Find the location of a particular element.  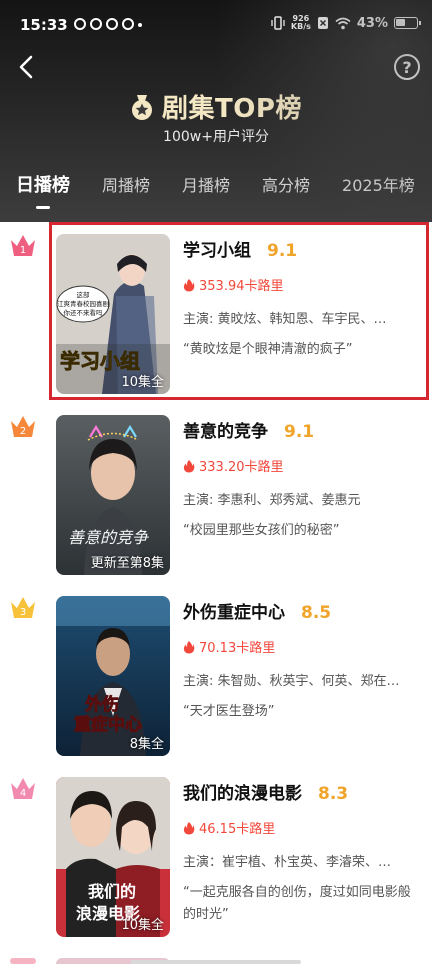

poster-title-art: 外伤 is located at coordinates (102, 704).